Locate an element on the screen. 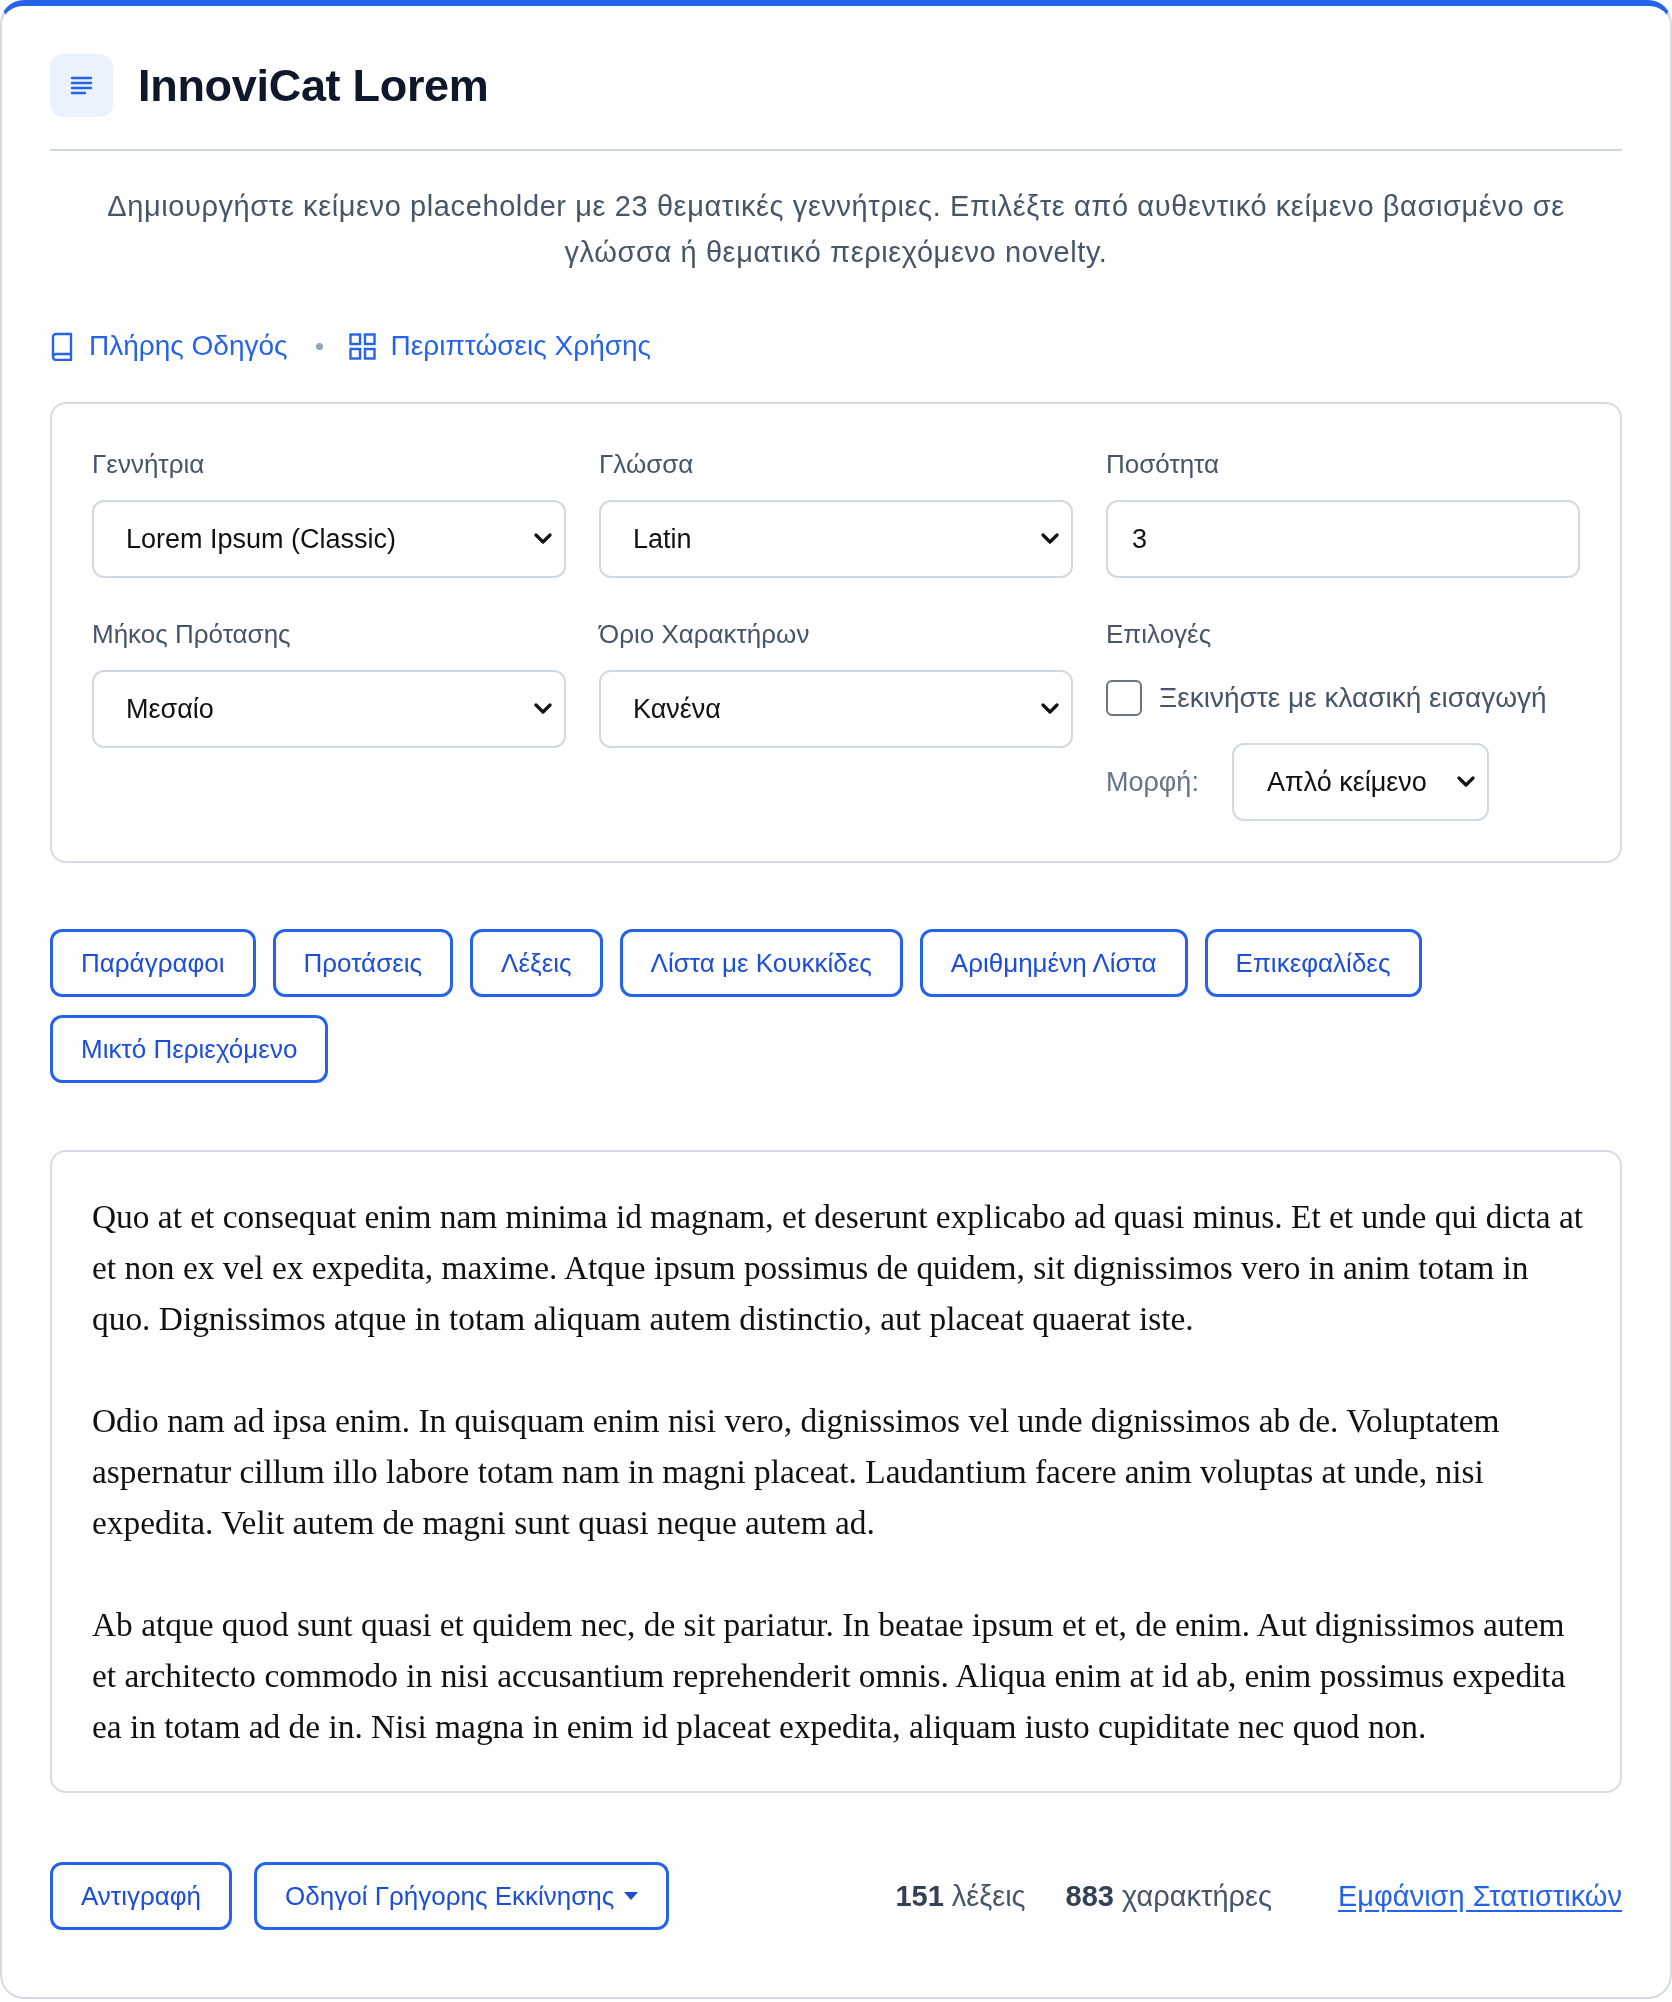 The image size is (1672, 2002). show-stats-link: Εμφάνιση Στατιστικών is located at coordinates (1480, 1896).